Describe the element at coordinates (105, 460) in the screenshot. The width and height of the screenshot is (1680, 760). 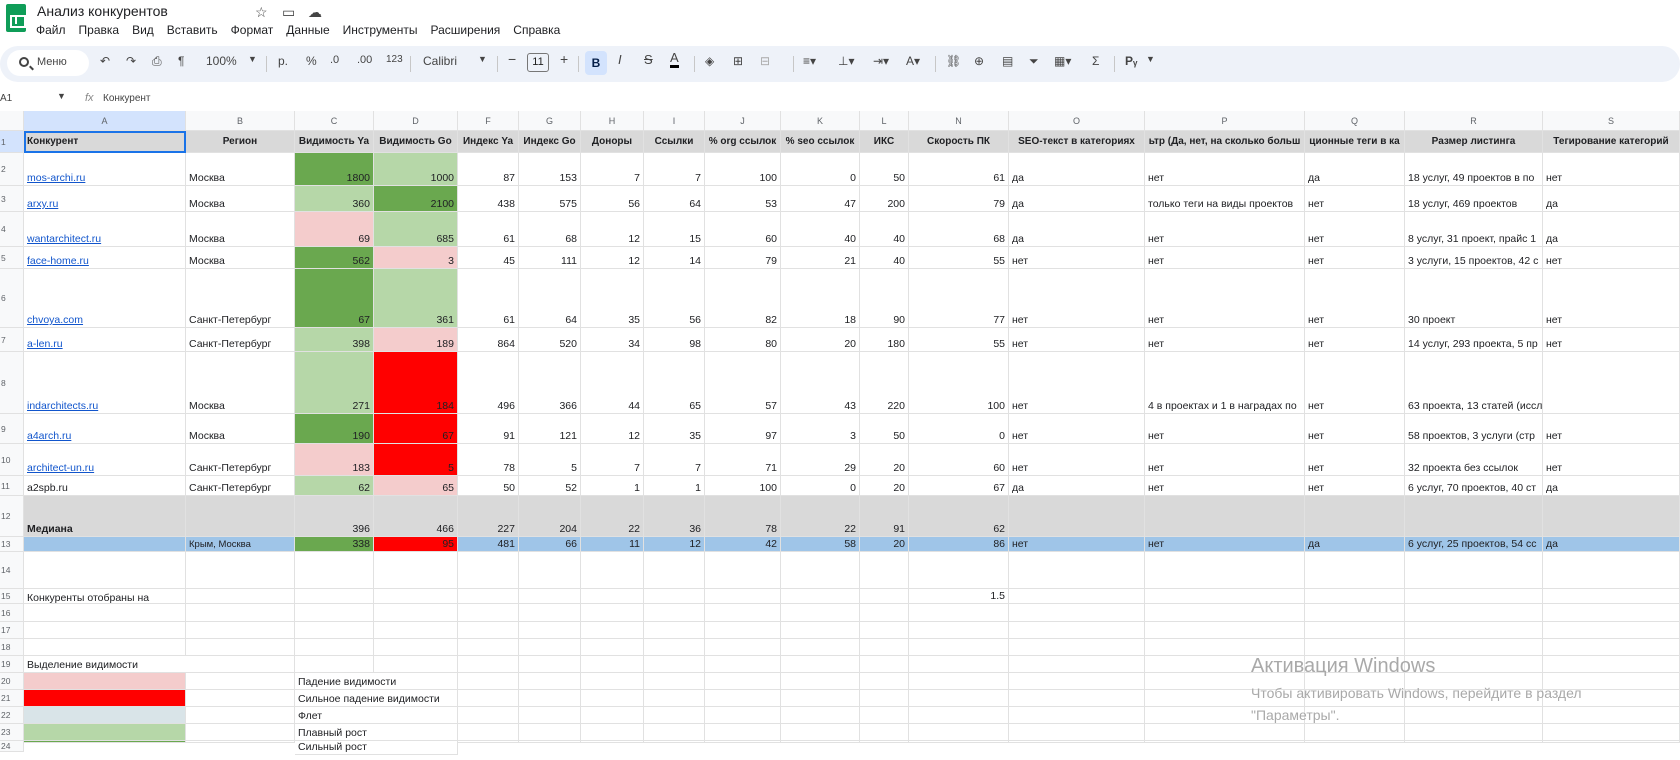
I see `competitor-cell: architect-un.ru` at that location.